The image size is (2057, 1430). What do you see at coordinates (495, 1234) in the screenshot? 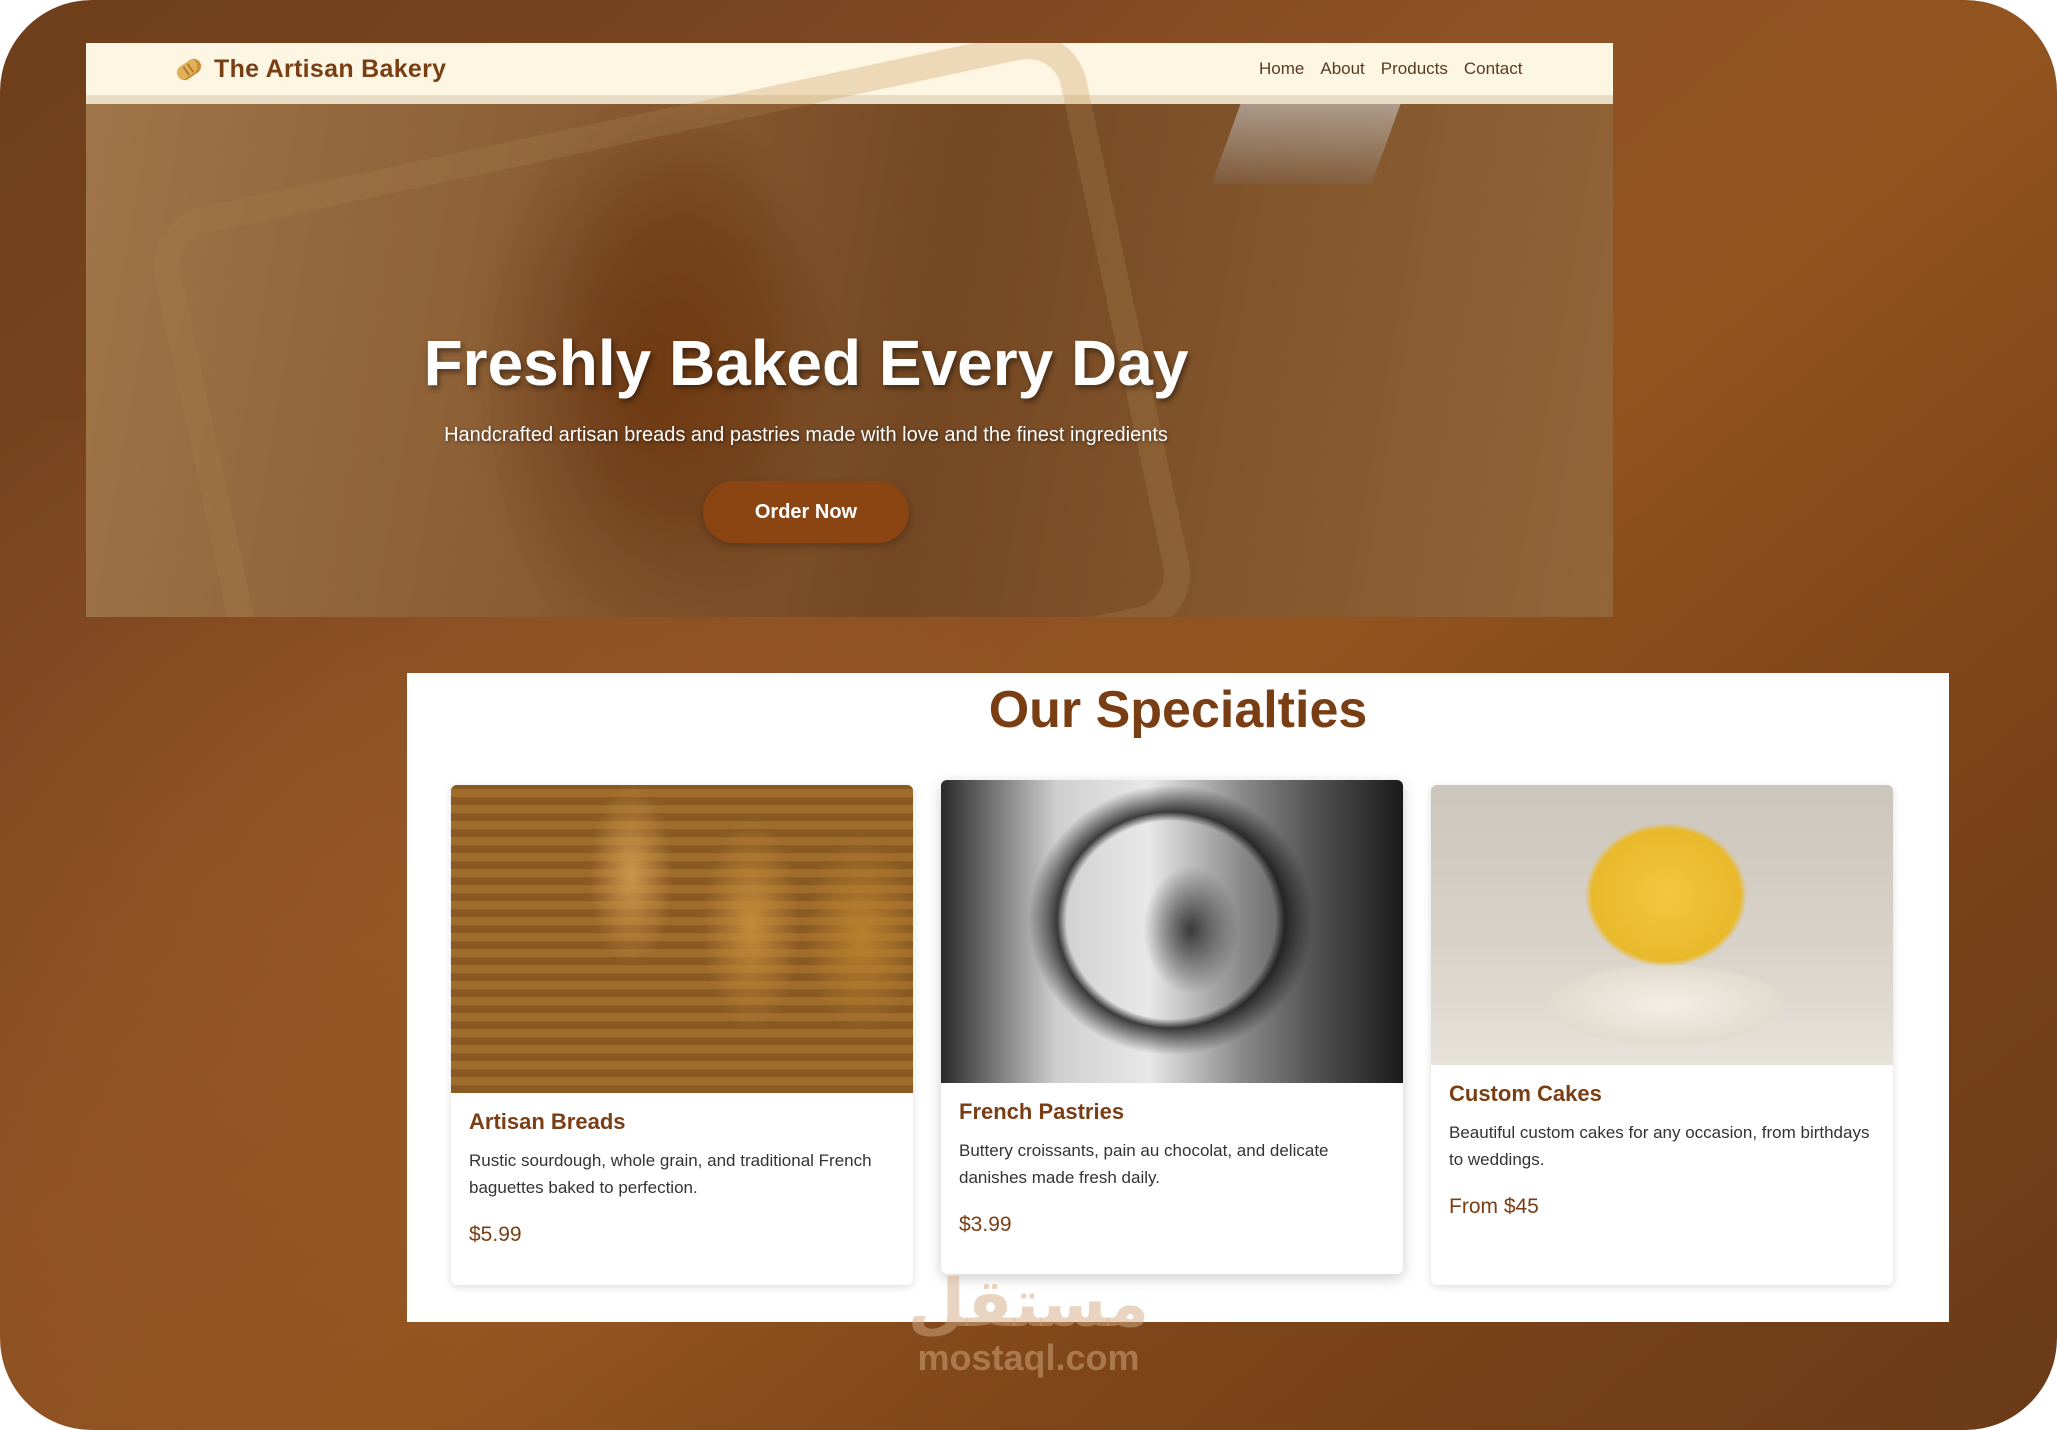
I see `card-price: $5.99` at bounding box center [495, 1234].